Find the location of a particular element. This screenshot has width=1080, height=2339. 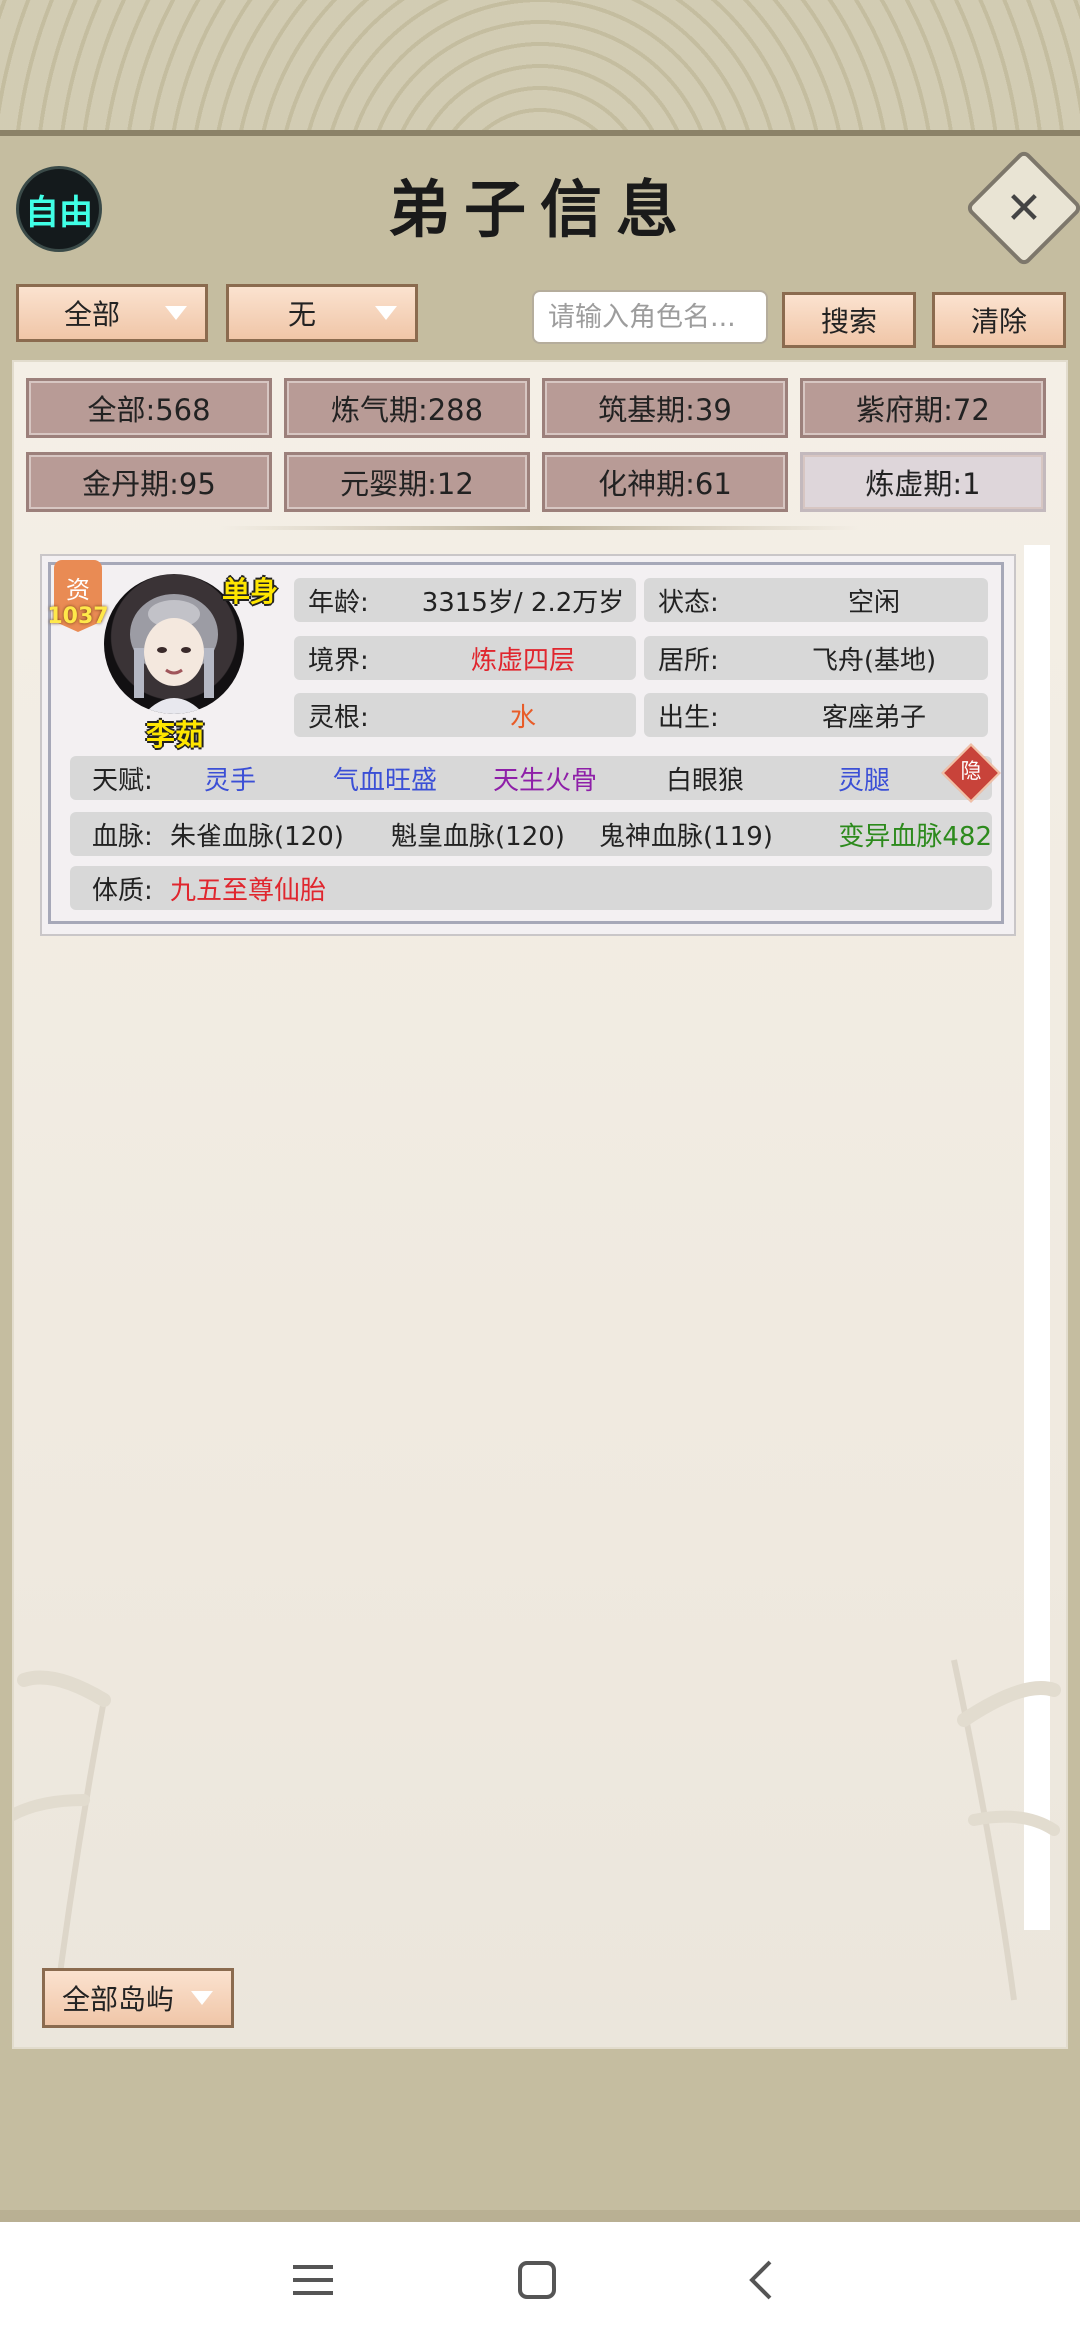

character-name: 李茹 is located at coordinates (174, 735).